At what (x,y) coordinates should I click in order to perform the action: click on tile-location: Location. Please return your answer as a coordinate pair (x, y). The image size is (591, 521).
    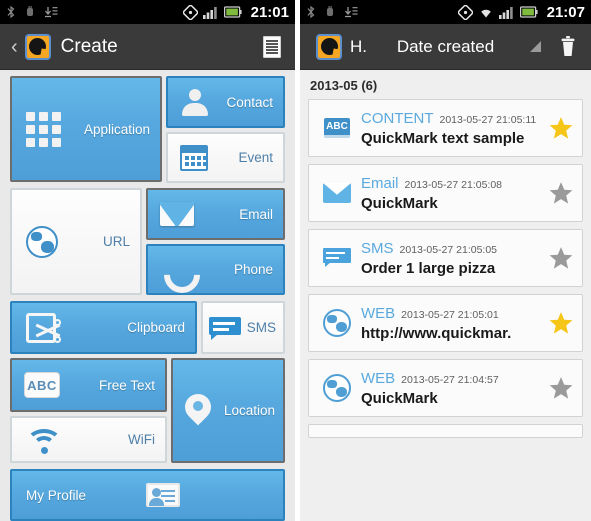
    Looking at the image, I should click on (228, 410).